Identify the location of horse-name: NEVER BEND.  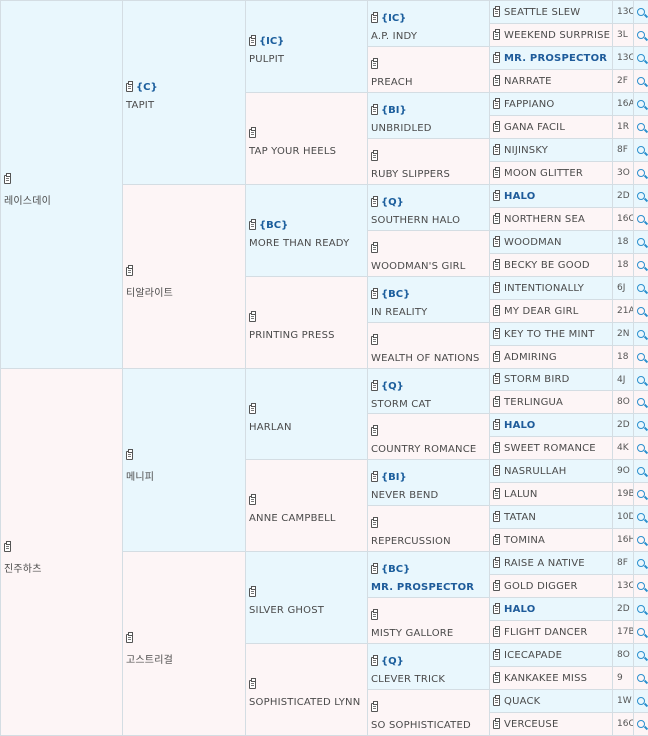
(404, 495).